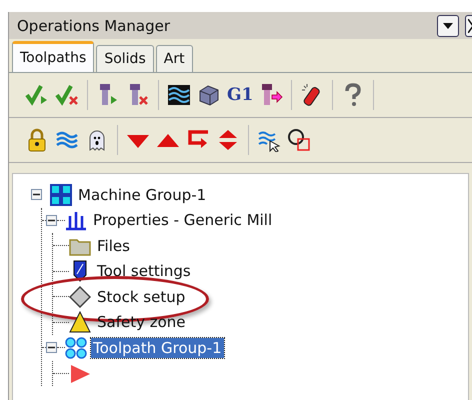 The width and height of the screenshot is (472, 400). I want to click on circles-icon, so click(76, 347).